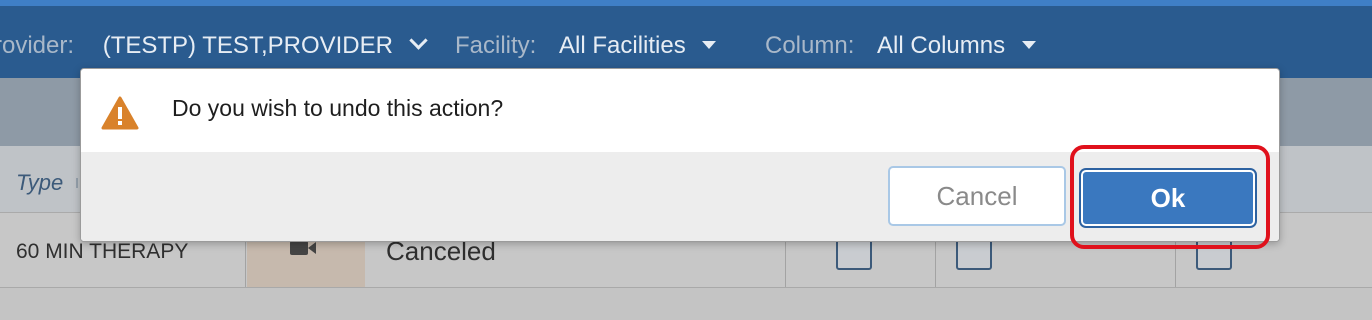 Image resolution: width=1372 pixels, height=320 pixels. What do you see at coordinates (39, 183) in the screenshot?
I see `type-column-header: Type` at bounding box center [39, 183].